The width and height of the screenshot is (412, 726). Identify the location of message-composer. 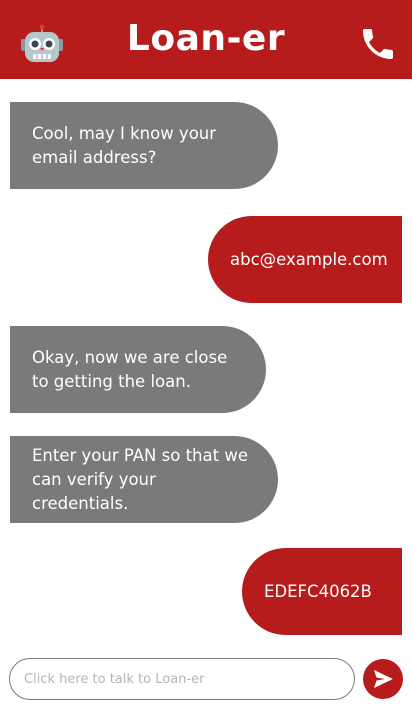
(206, 685).